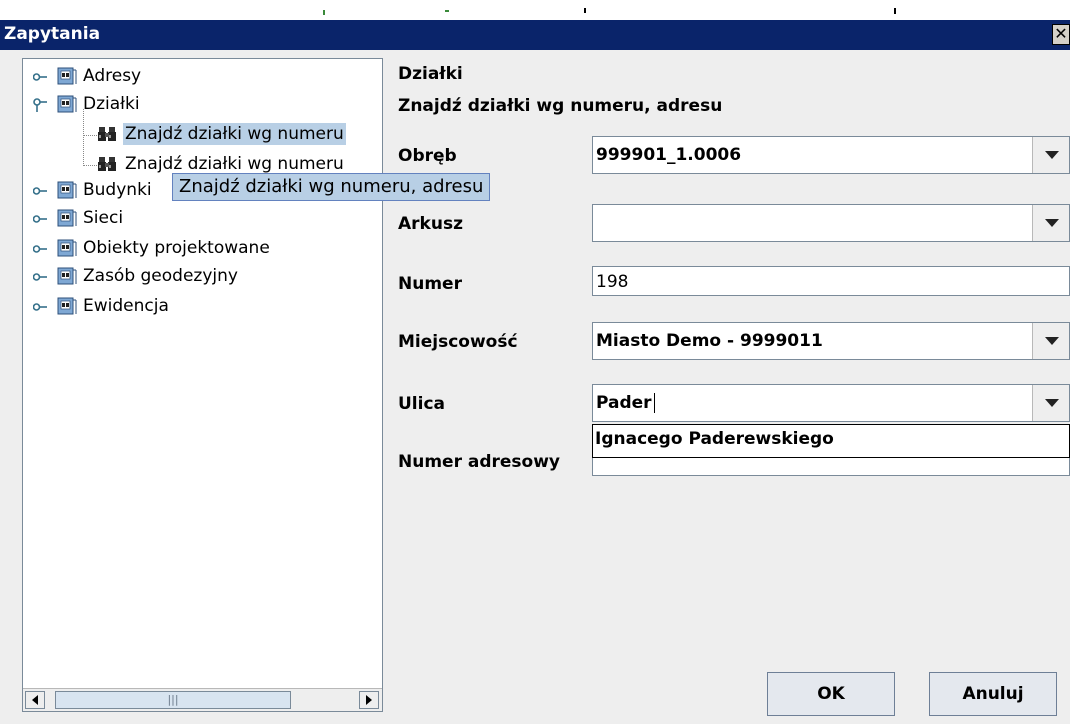 This screenshot has height=724, width=1070. I want to click on text-caret, so click(654, 403).